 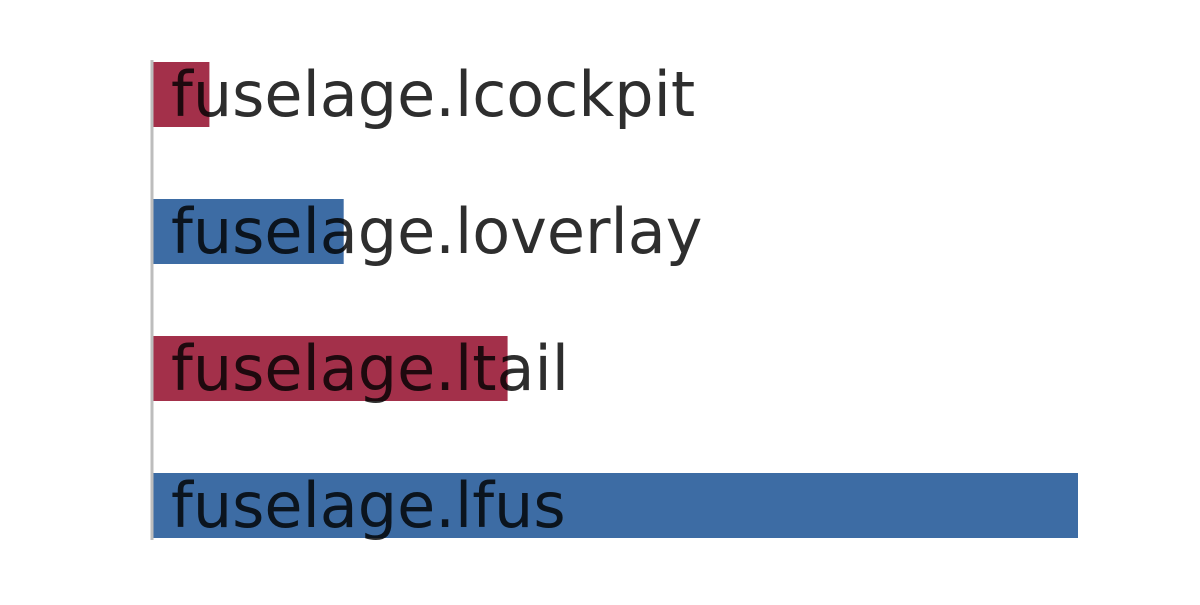 What do you see at coordinates (368, 505) in the screenshot?
I see `bar-label-3: fuselage.lfus` at bounding box center [368, 505].